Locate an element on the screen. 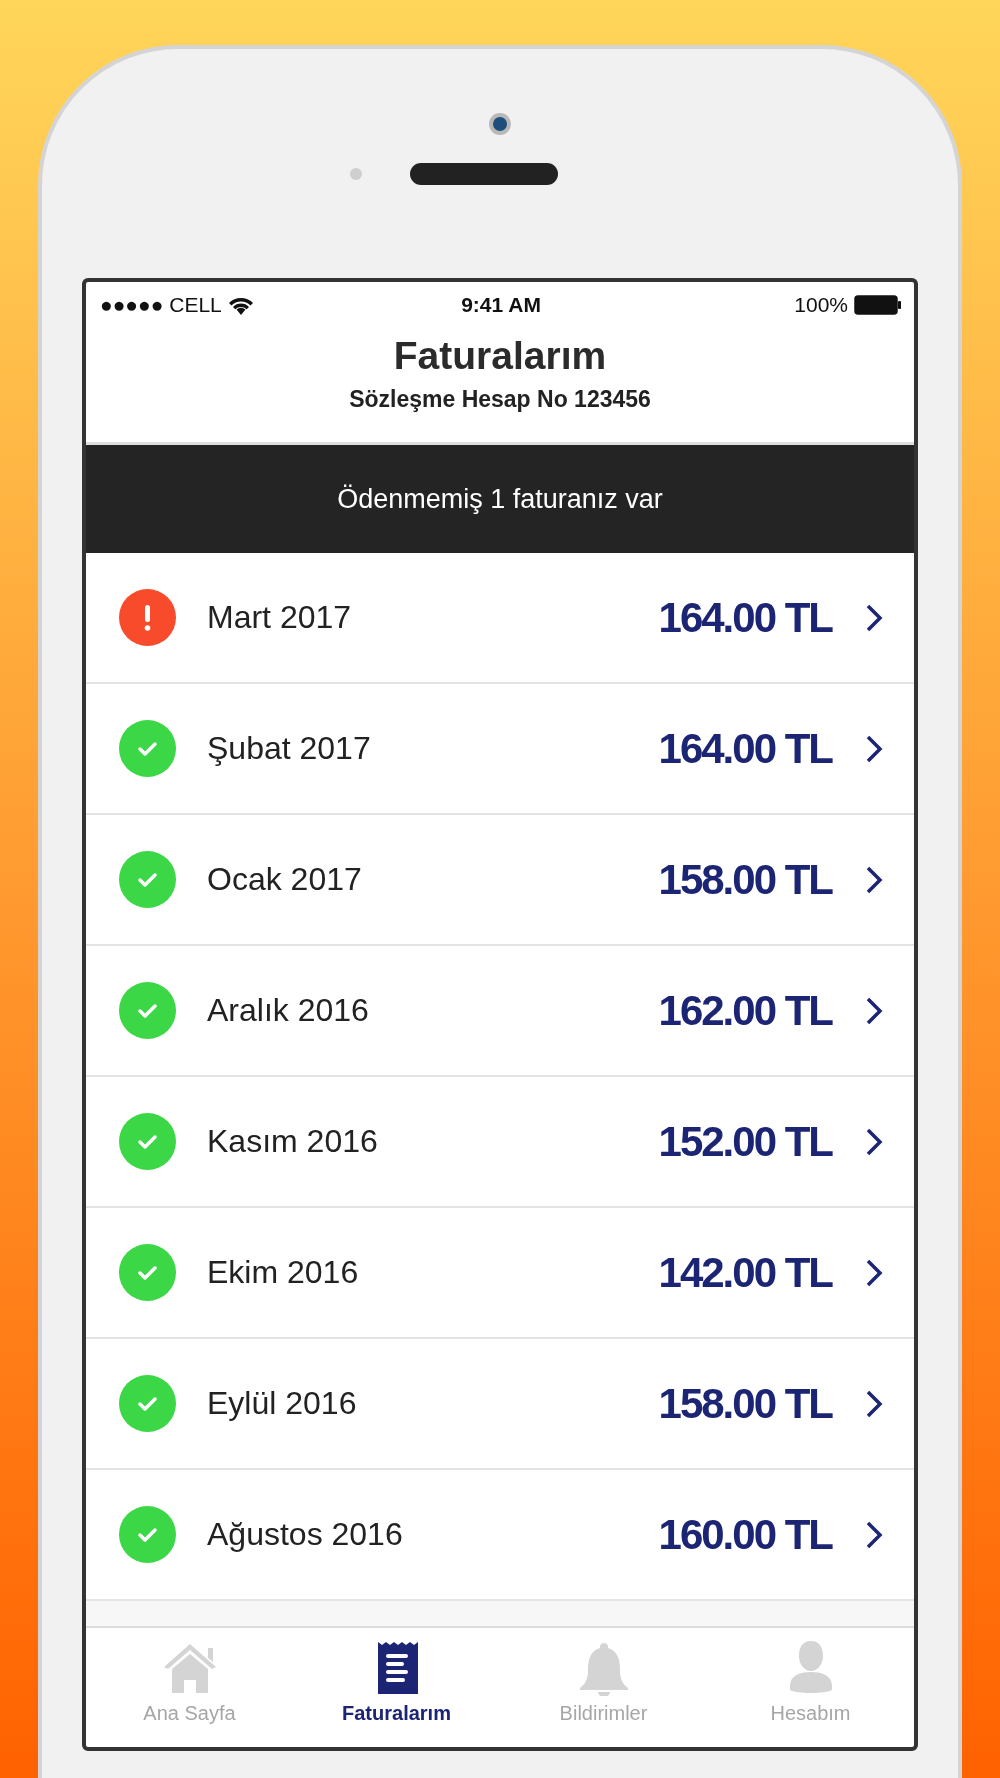  invoice-month: Aralık 2016 is located at coordinates (288, 1010).